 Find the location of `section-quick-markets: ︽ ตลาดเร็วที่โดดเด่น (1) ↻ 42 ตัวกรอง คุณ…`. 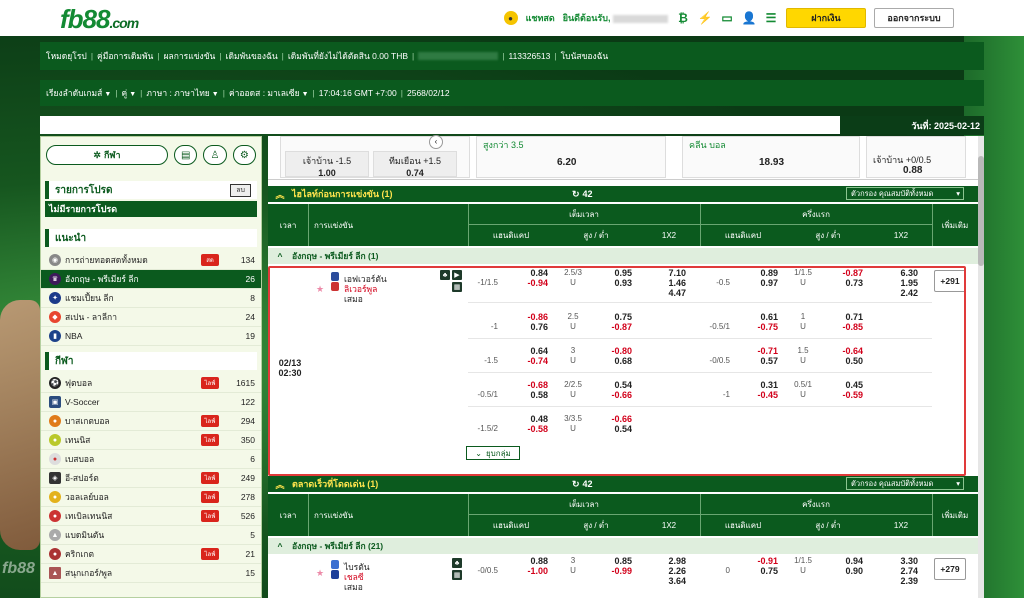

section-quick-markets: ︽ ตลาดเร็วที่โดดเด่น (1) ↻ 42 ตัวกรอง คุณ… is located at coordinates (626, 484).